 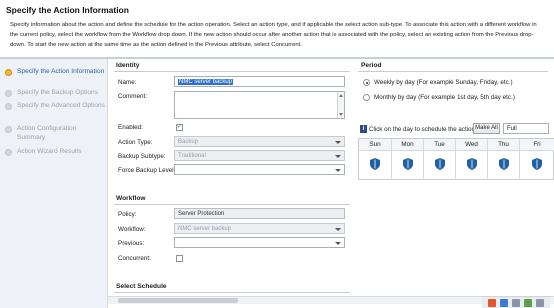 What do you see at coordinates (341, 95) in the screenshot?
I see `scroll-up-icon` at bounding box center [341, 95].